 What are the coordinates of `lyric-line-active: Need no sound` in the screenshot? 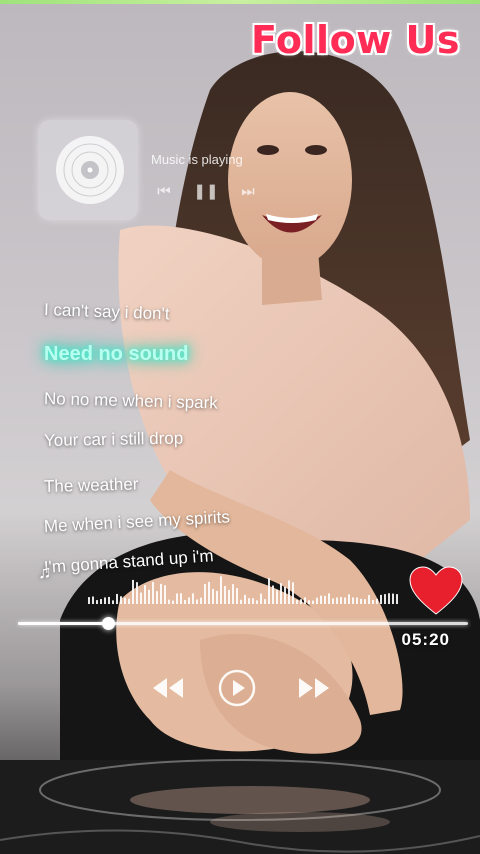 It's located at (116, 354).